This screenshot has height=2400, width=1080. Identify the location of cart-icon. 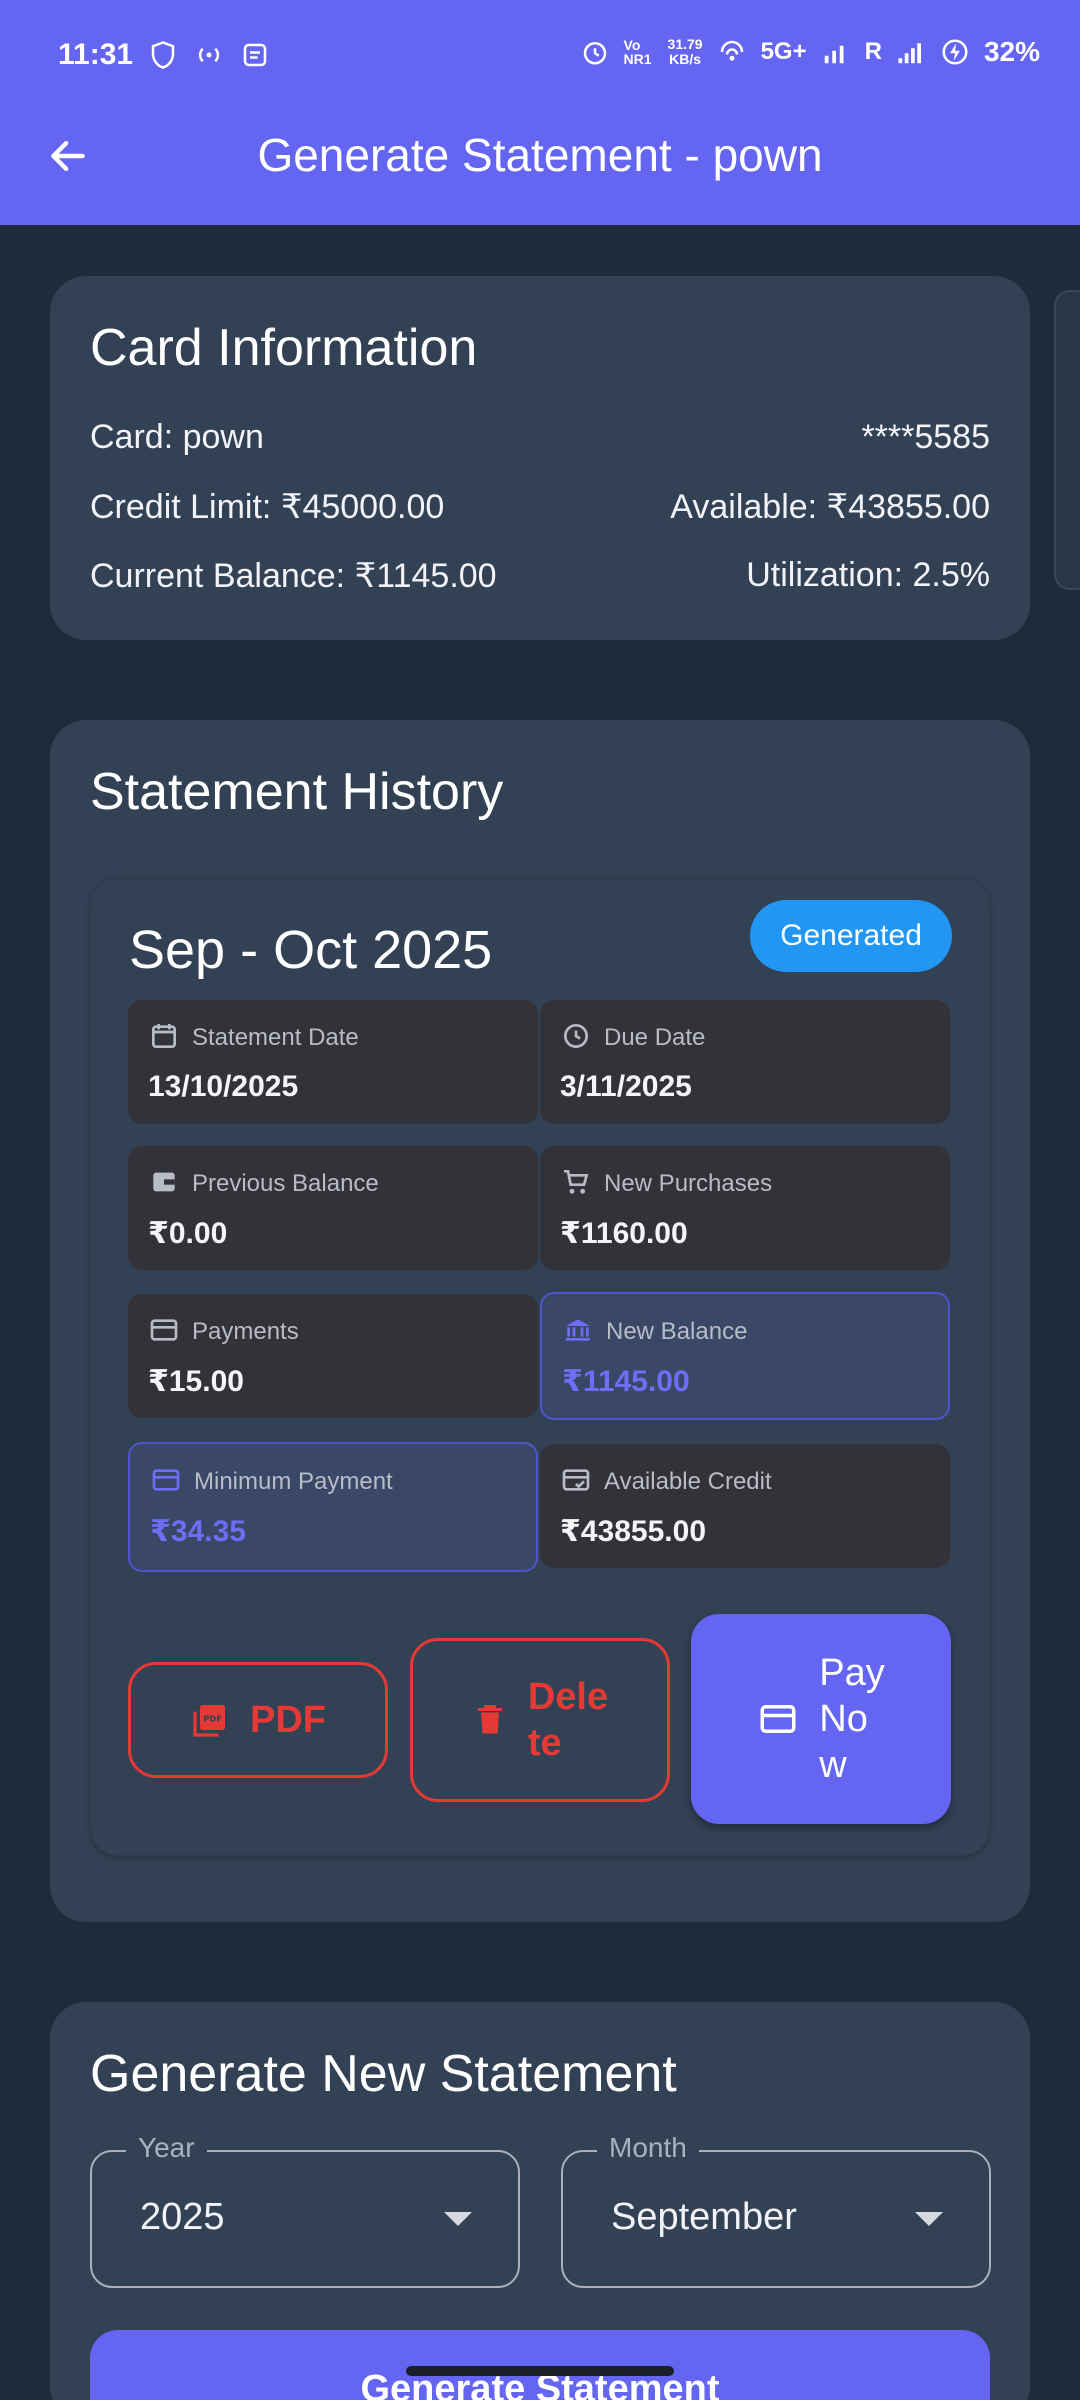
(576, 1182).